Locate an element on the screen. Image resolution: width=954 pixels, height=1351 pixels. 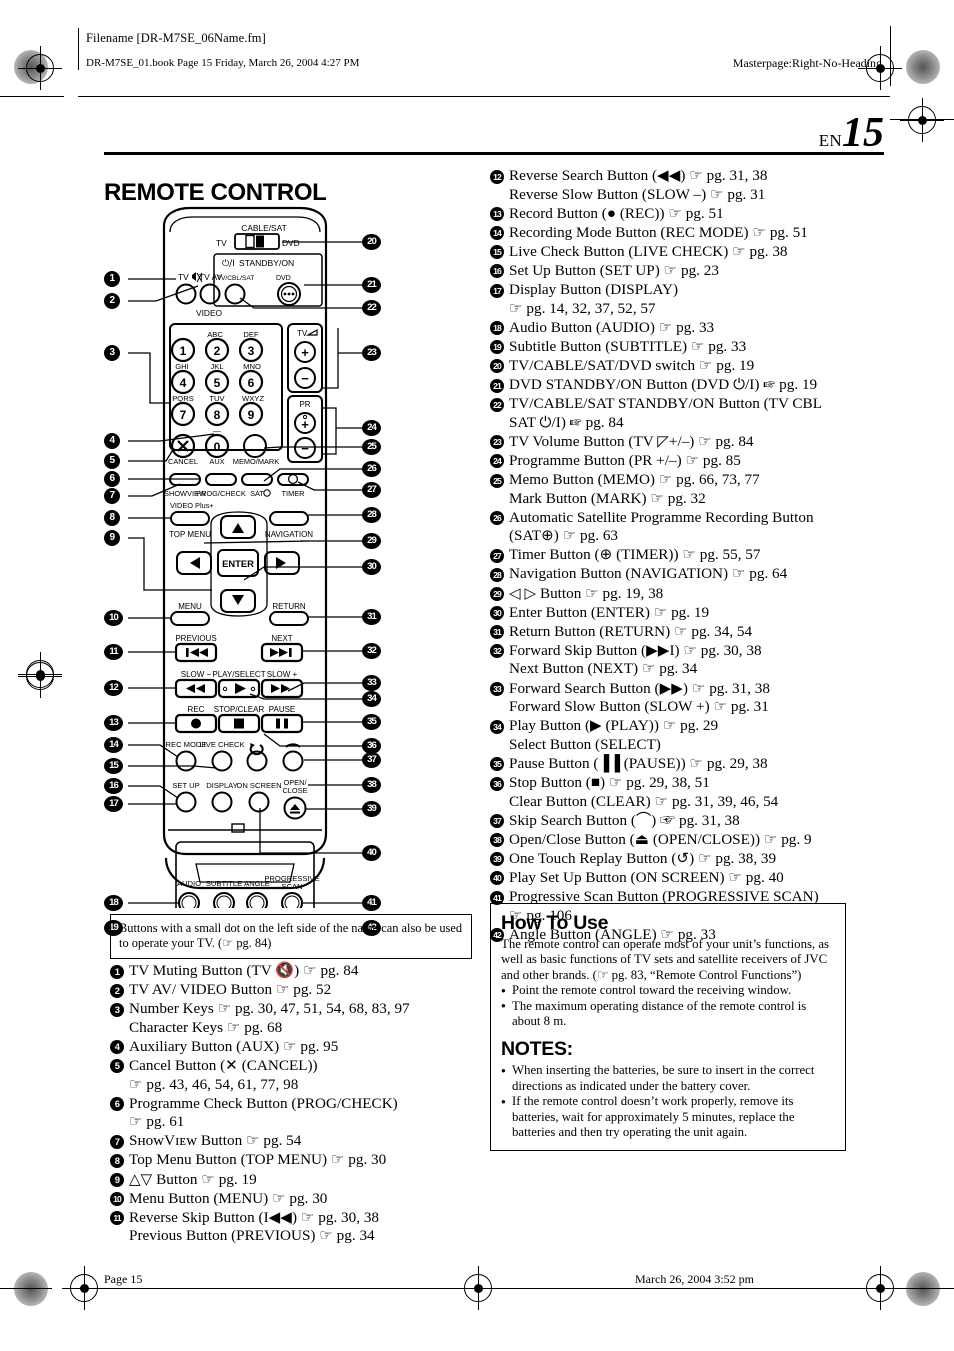
registration-mark-center-left is located at coordinates (40, 674).